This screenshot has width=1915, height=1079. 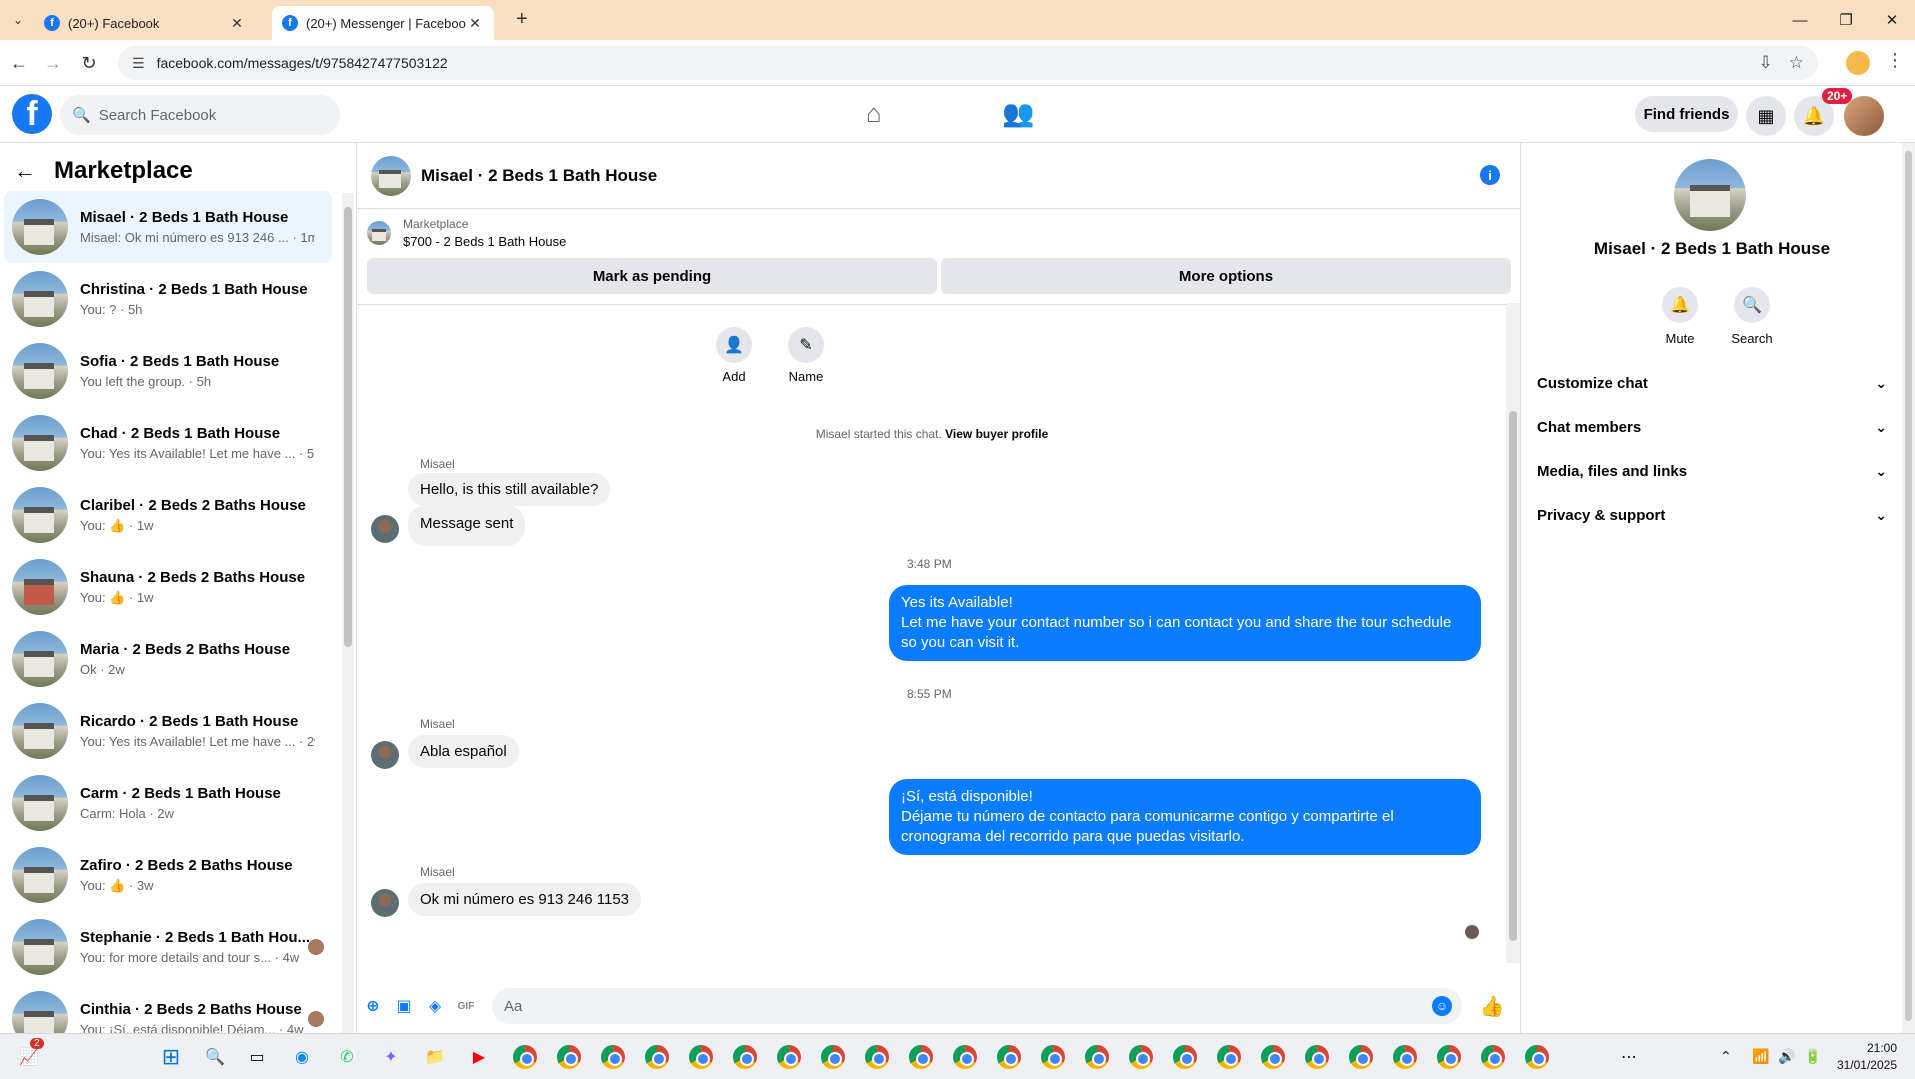 What do you see at coordinates (404, 1006) in the screenshot?
I see `photo-icon: ▣` at bounding box center [404, 1006].